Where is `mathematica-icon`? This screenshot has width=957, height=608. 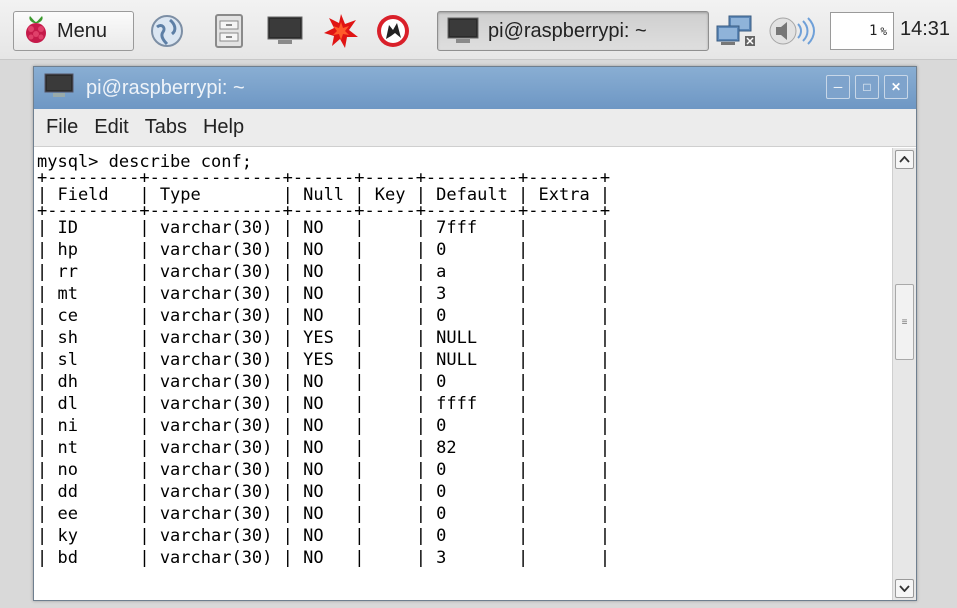 mathematica-icon is located at coordinates (341, 31).